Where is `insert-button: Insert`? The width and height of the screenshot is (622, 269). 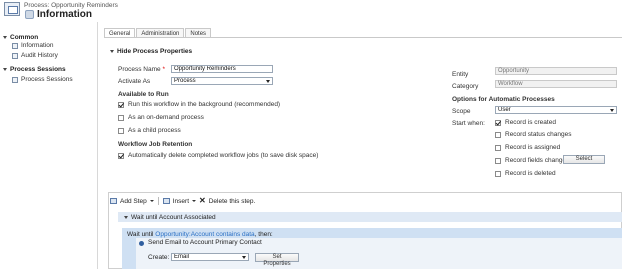 insert-button: Insert is located at coordinates (181, 201).